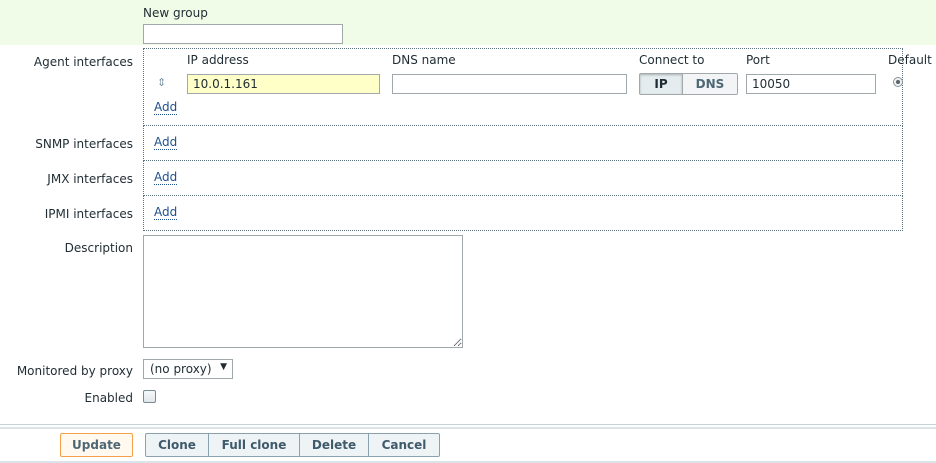 The height and width of the screenshot is (463, 936). What do you see at coordinates (910, 60) in the screenshot?
I see `default-header: Default` at bounding box center [910, 60].